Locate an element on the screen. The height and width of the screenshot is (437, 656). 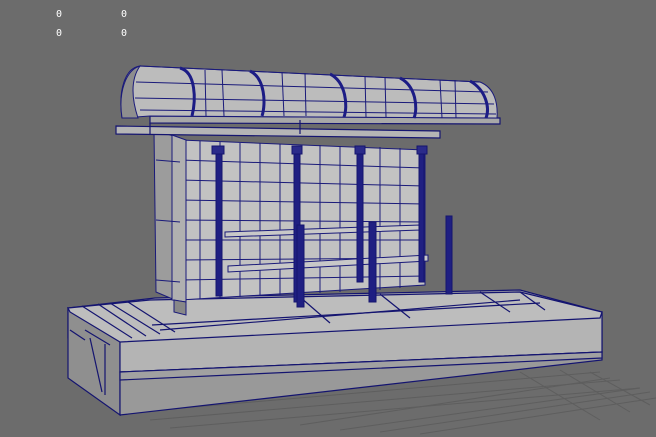
side-wall-panel is located at coordinates (170, 222).